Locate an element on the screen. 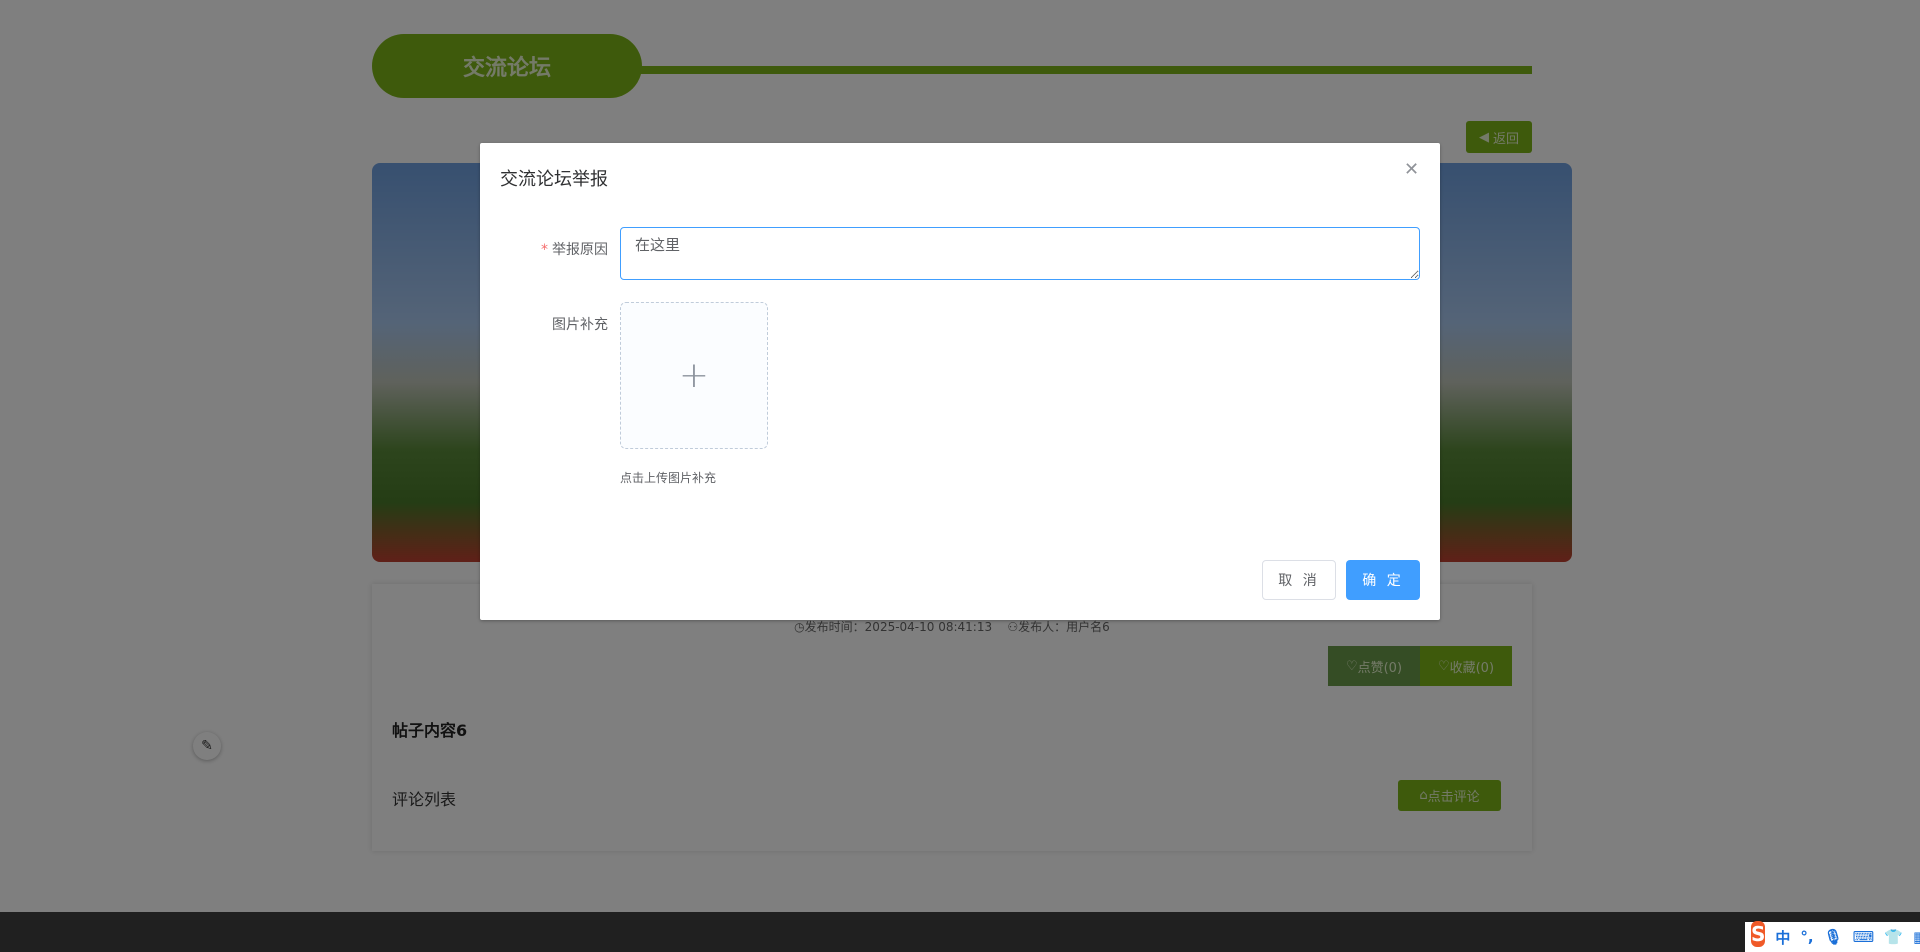  plus-icon: + is located at coordinates (694, 375).